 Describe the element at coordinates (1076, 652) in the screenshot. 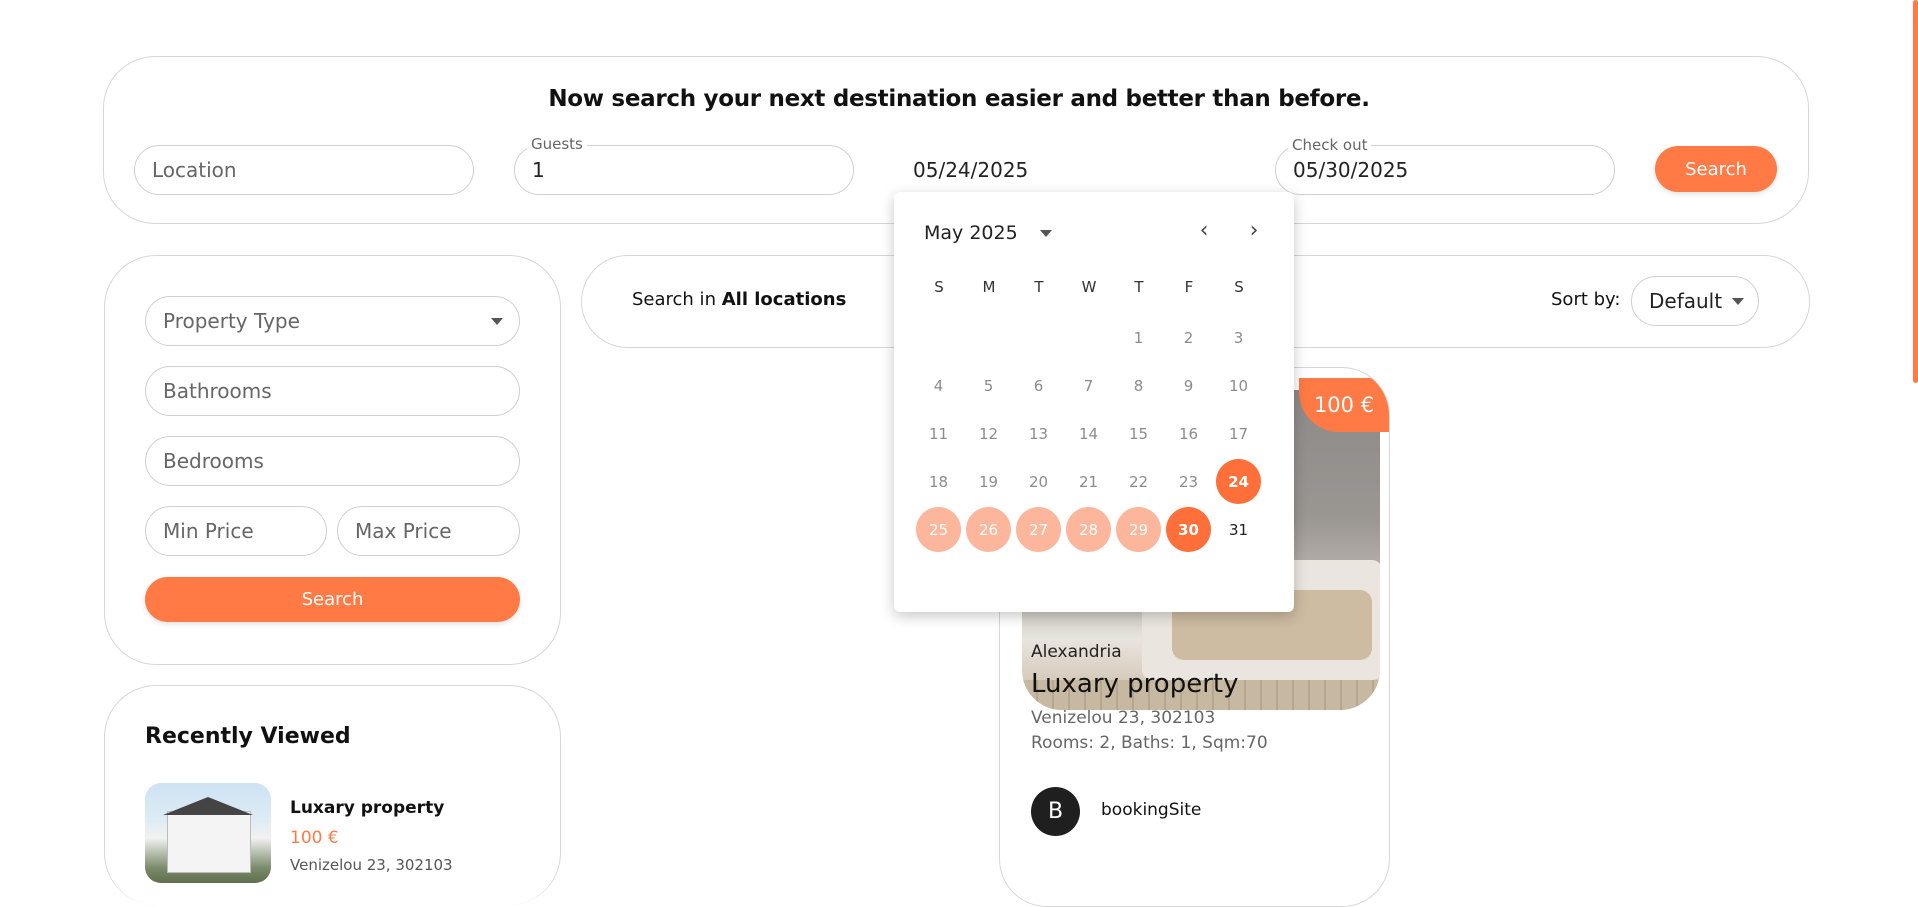

I see `listing-city: Alexandria` at that location.